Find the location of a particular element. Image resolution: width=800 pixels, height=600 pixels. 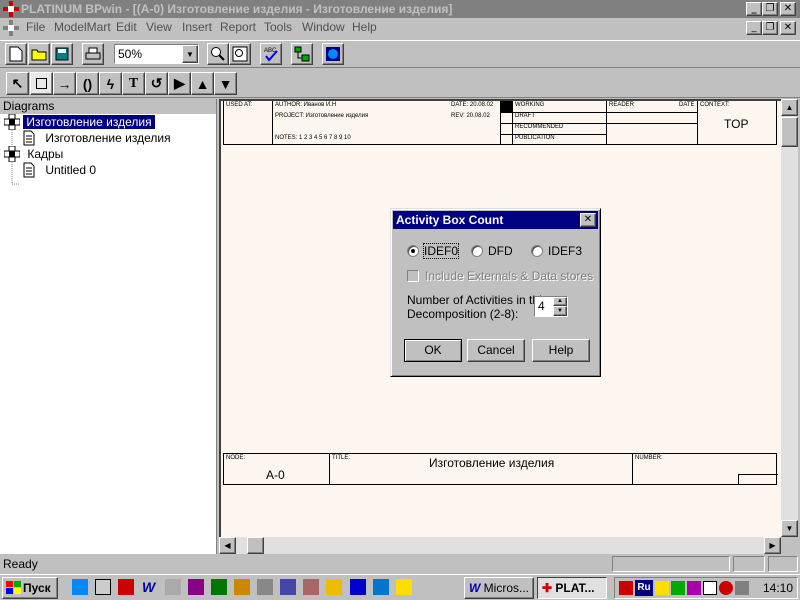

zoom-select: 50% ▼ is located at coordinates (156, 54).